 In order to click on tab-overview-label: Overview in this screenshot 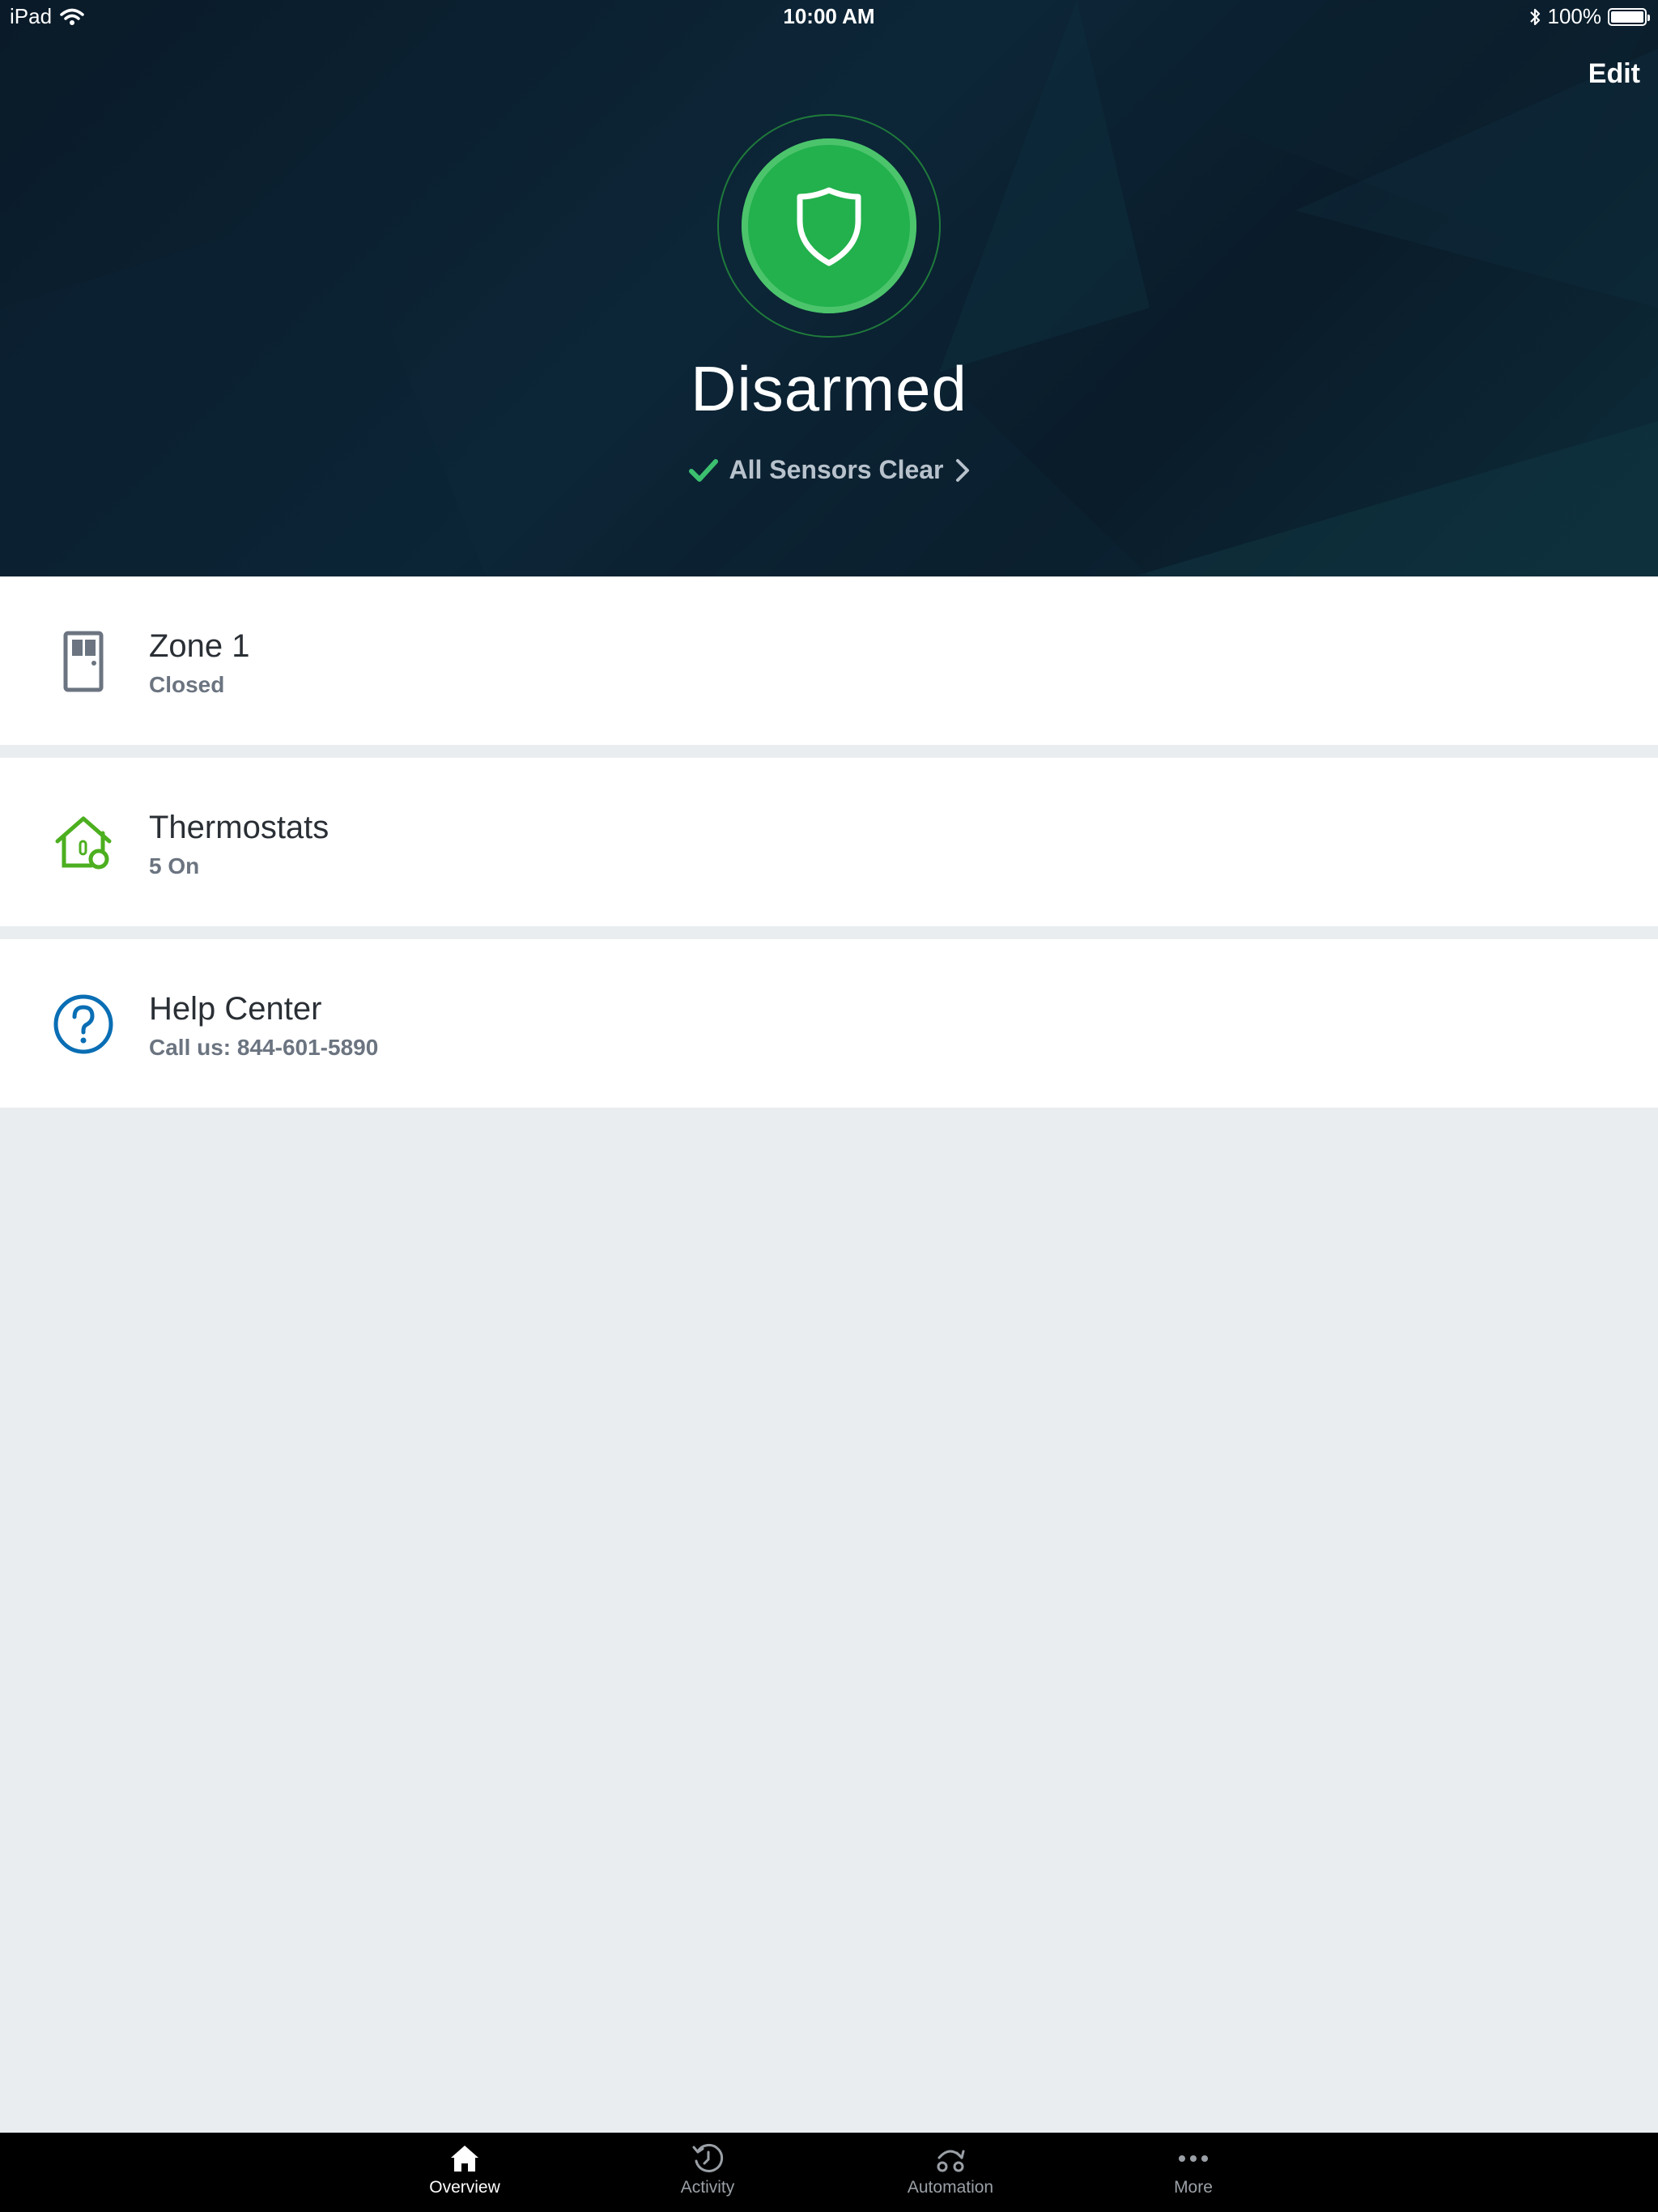, I will do `click(464, 2187)`.